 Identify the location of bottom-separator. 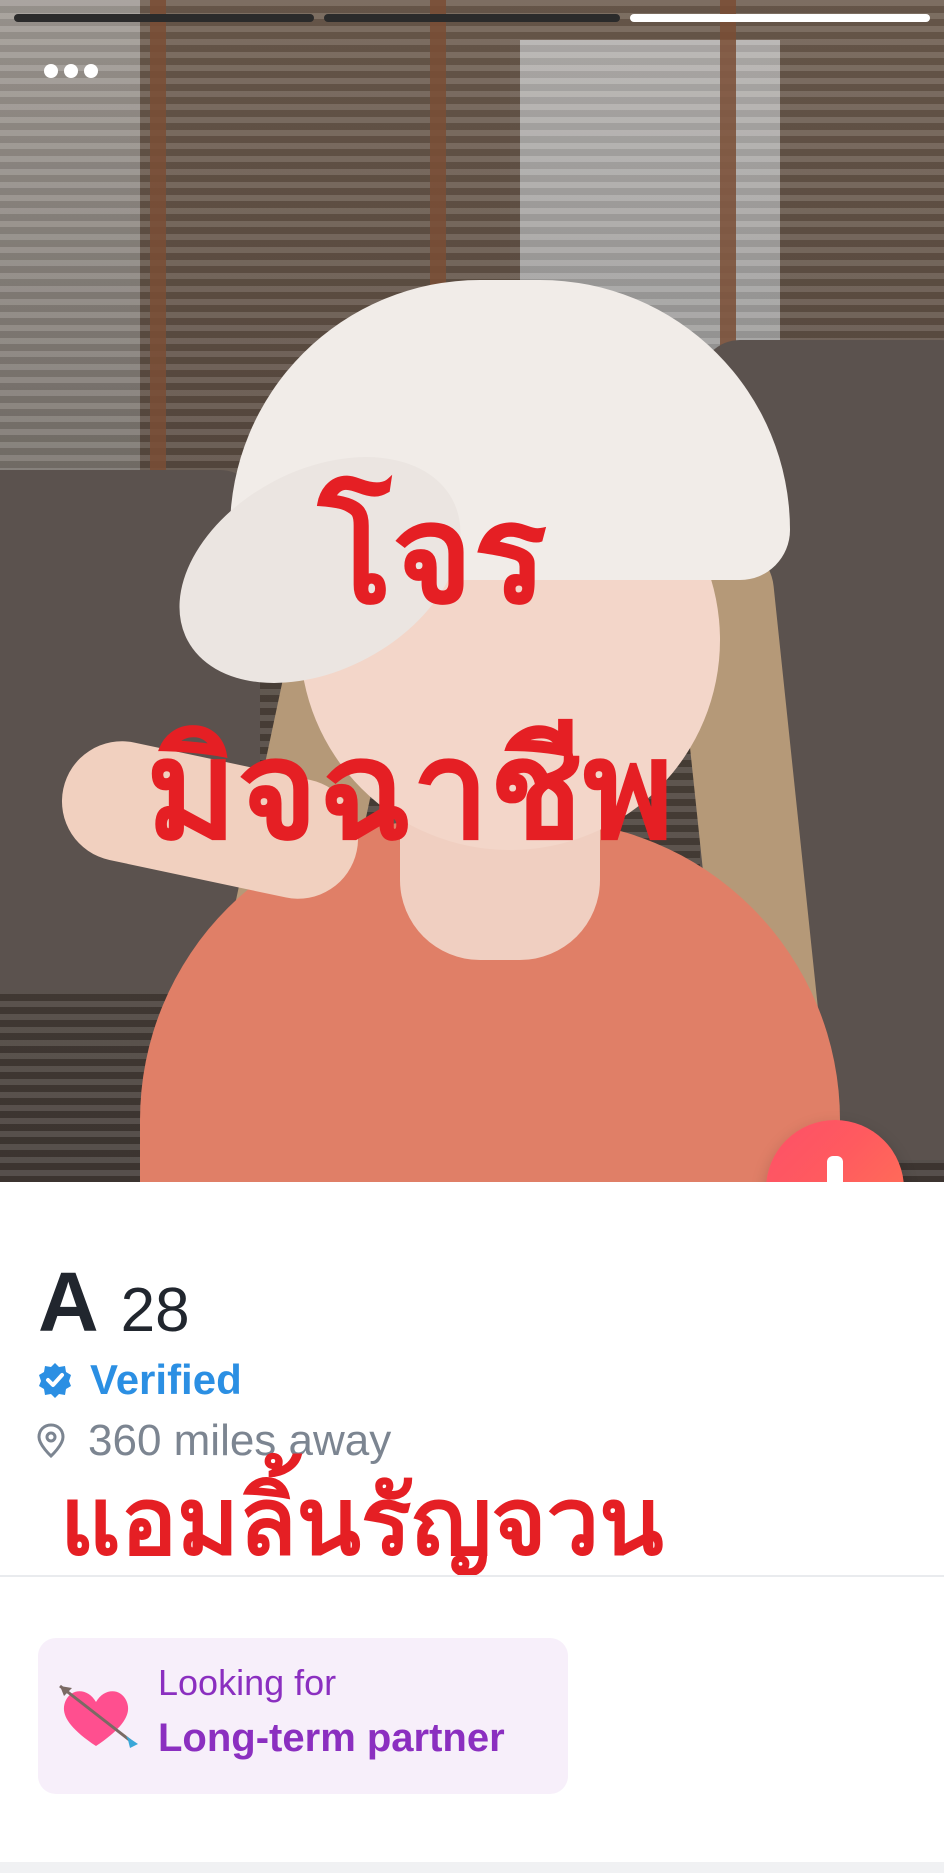
(472, 1867).